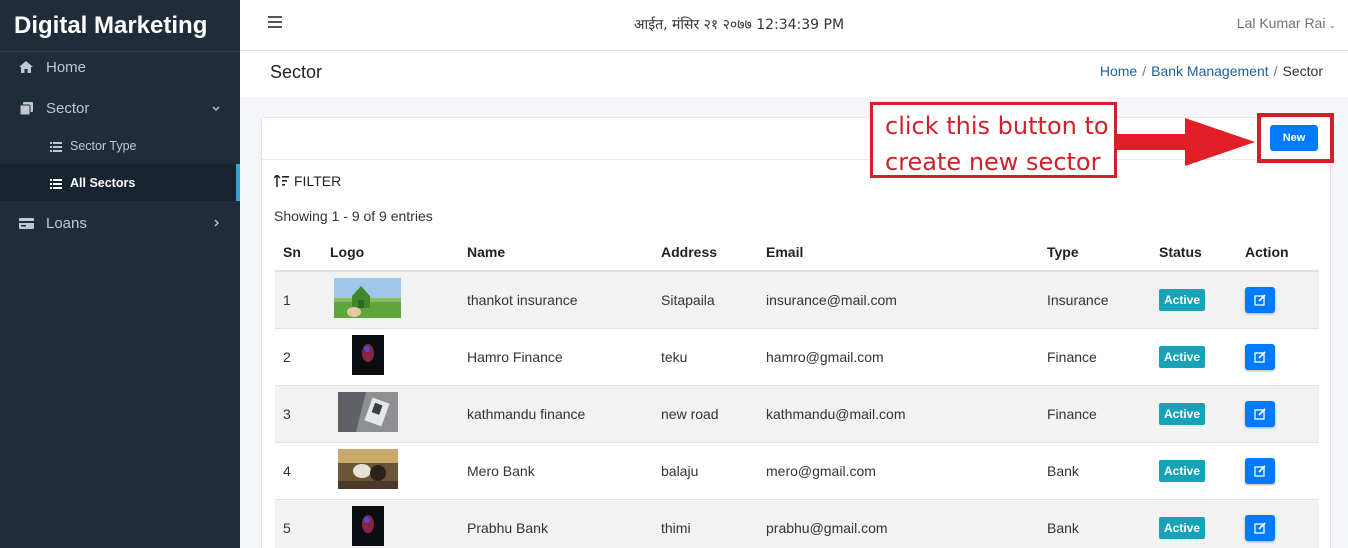 This screenshot has height=548, width=1348. I want to click on row-email: mero@gmail.com, so click(898, 470).